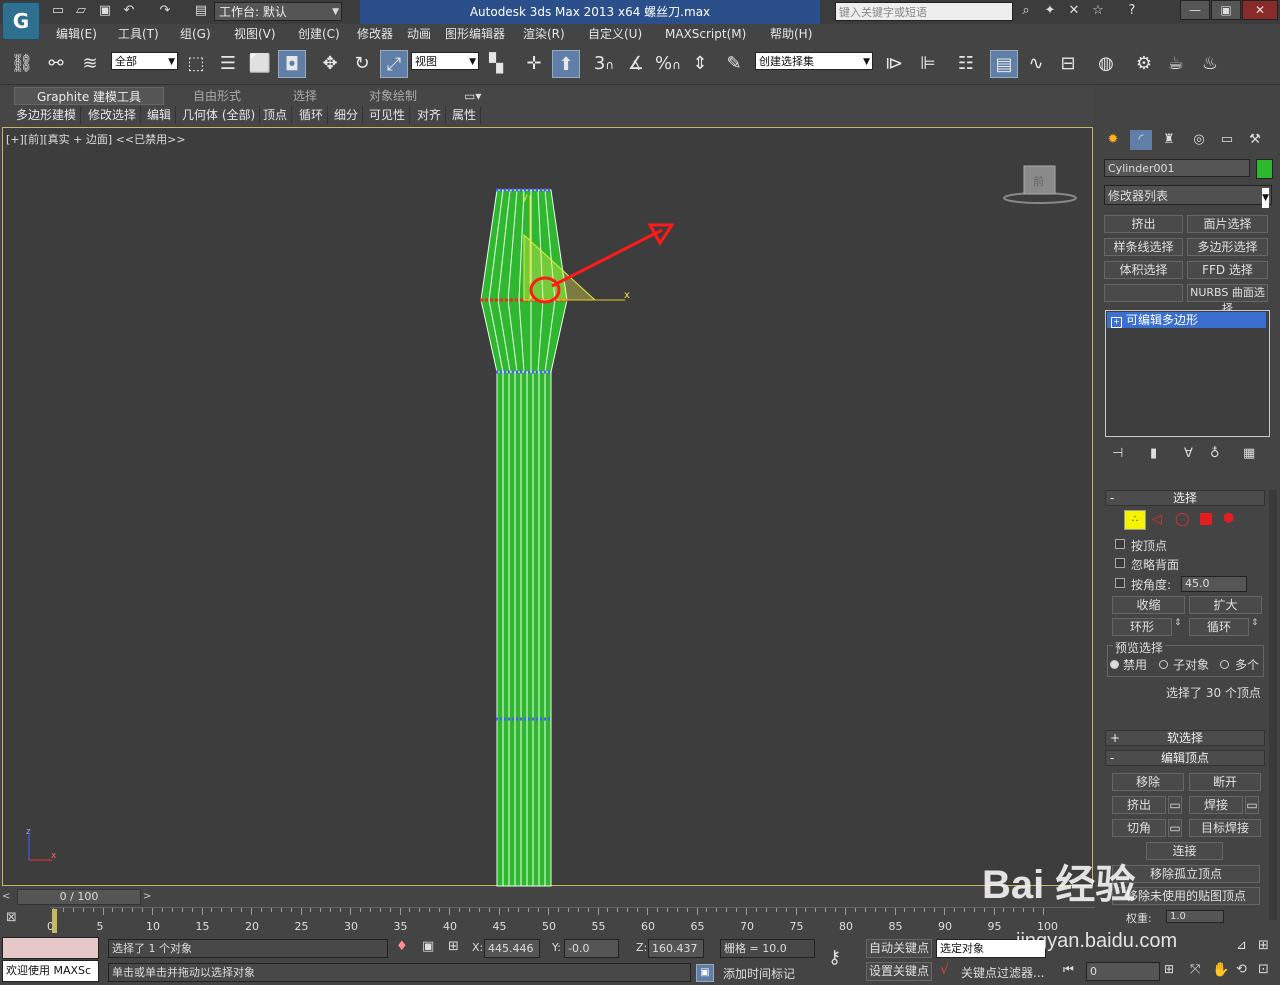 Image resolution: width=1280 pixels, height=985 pixels. I want to click on stack-item-editable-poly: + 可编辑多边形, so click(1186, 320).